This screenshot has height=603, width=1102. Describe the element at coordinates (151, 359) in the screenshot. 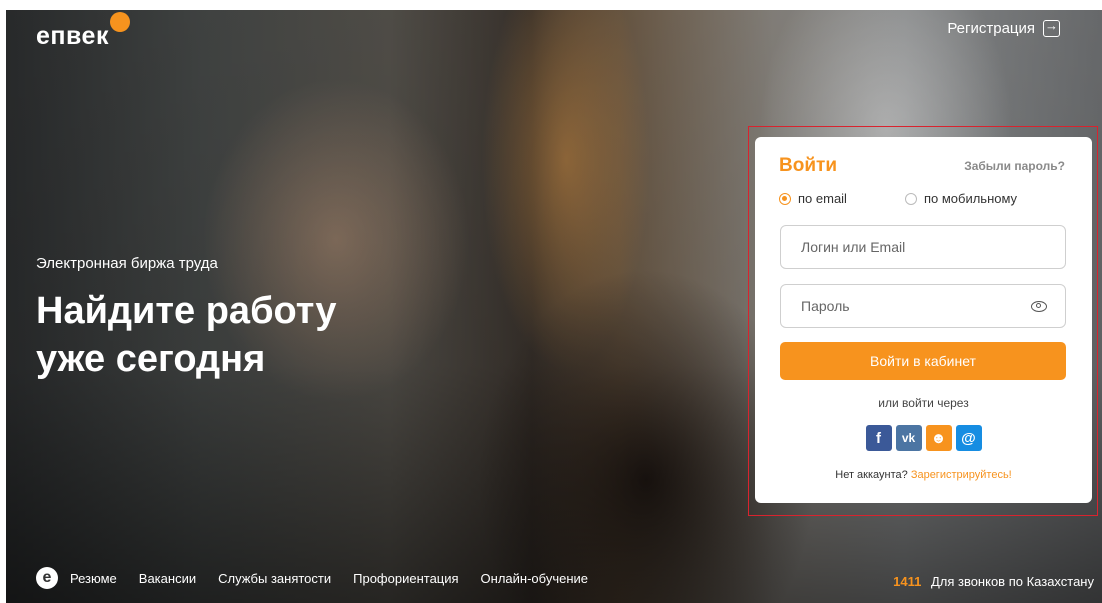

I see `headline-line-2: уже сегодня` at that location.